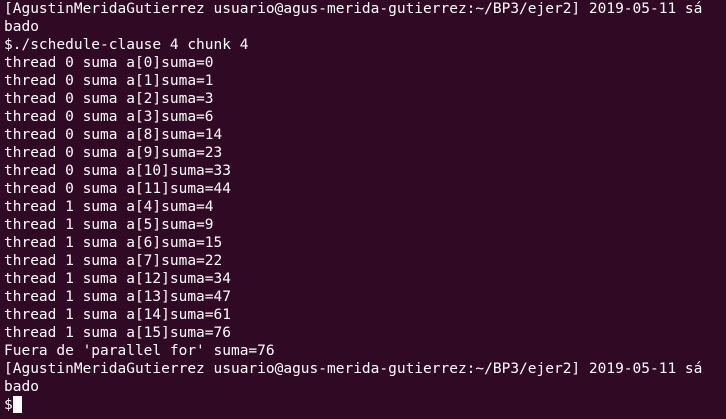 The width and height of the screenshot is (726, 419). What do you see at coordinates (8, 405) in the screenshot?
I see `prompt-symbol: $` at bounding box center [8, 405].